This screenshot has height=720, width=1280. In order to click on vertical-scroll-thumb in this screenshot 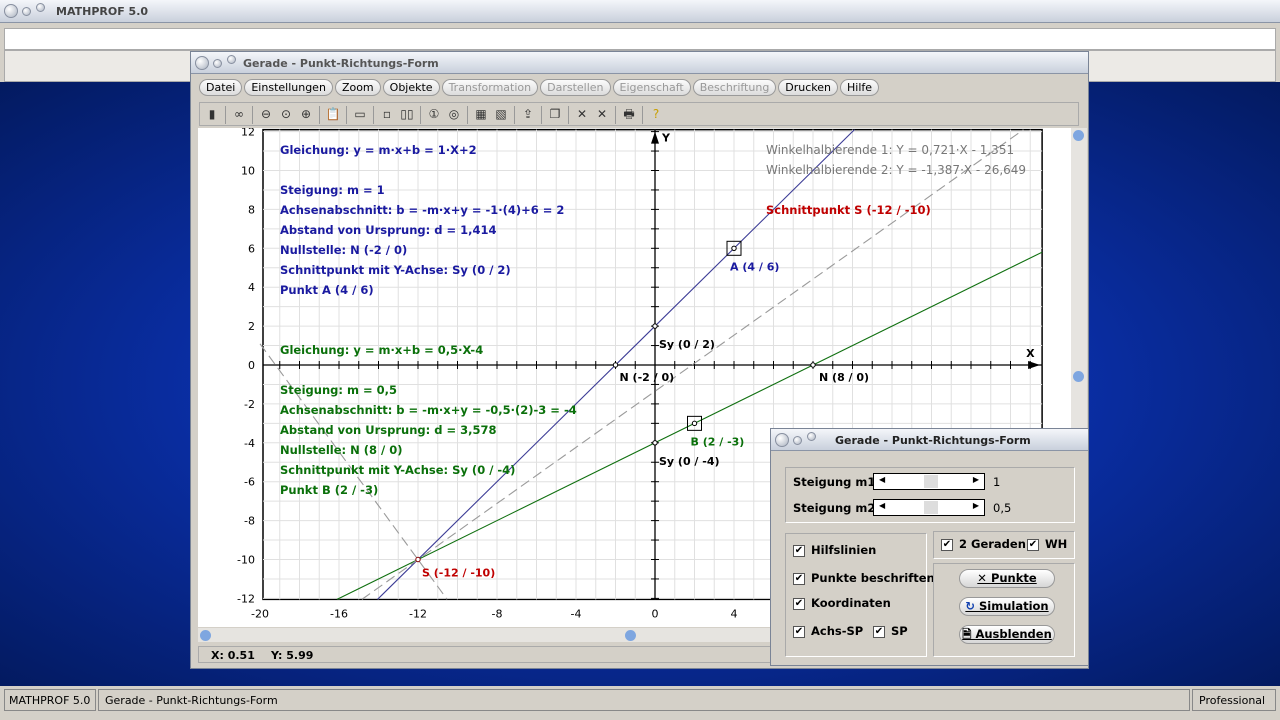, I will do `click(1078, 376)`.